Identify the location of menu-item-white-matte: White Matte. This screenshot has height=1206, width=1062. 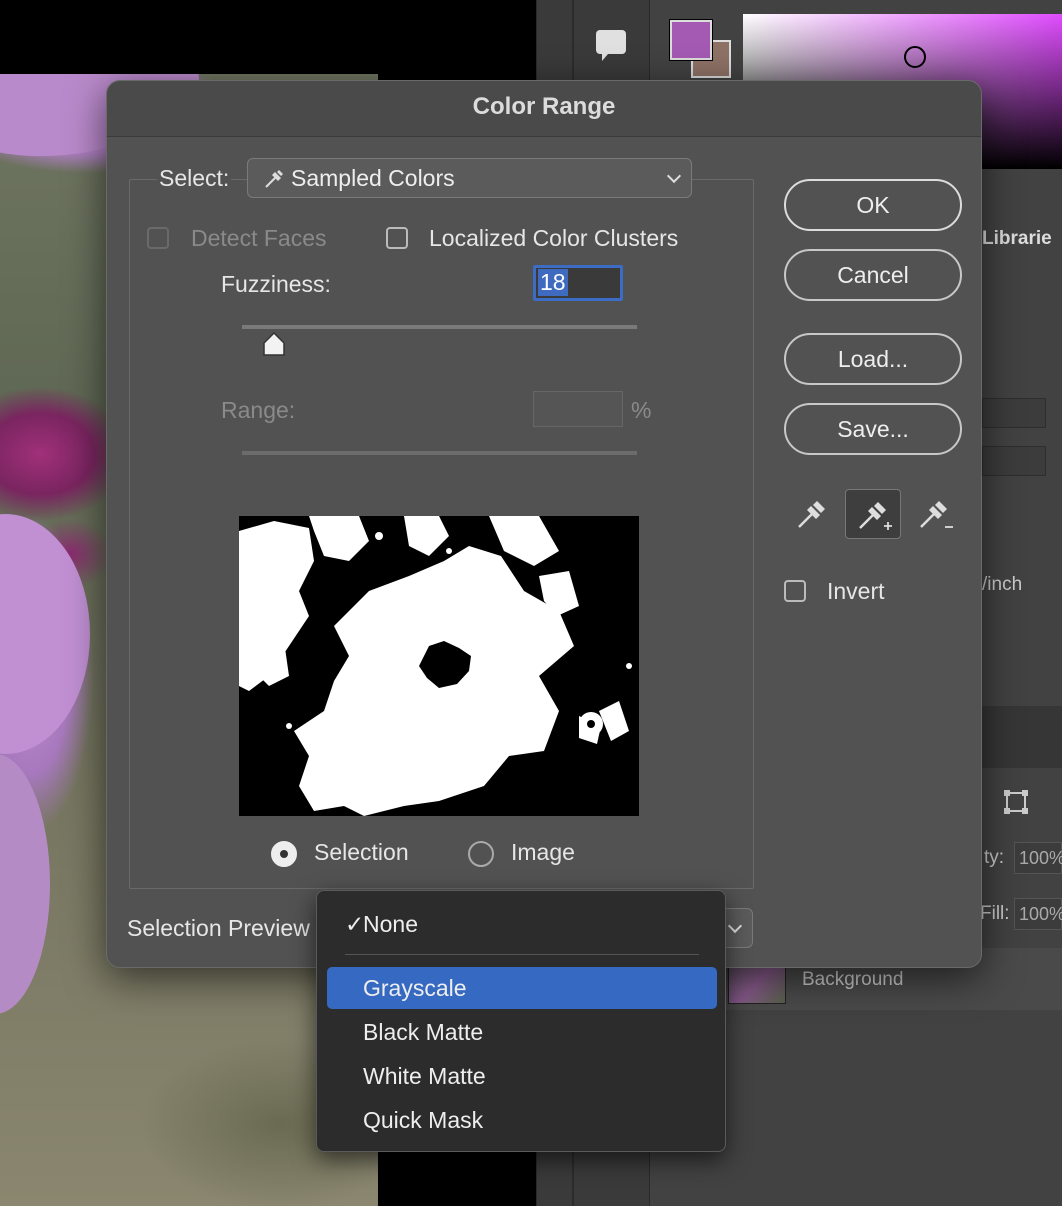
(522, 1076).